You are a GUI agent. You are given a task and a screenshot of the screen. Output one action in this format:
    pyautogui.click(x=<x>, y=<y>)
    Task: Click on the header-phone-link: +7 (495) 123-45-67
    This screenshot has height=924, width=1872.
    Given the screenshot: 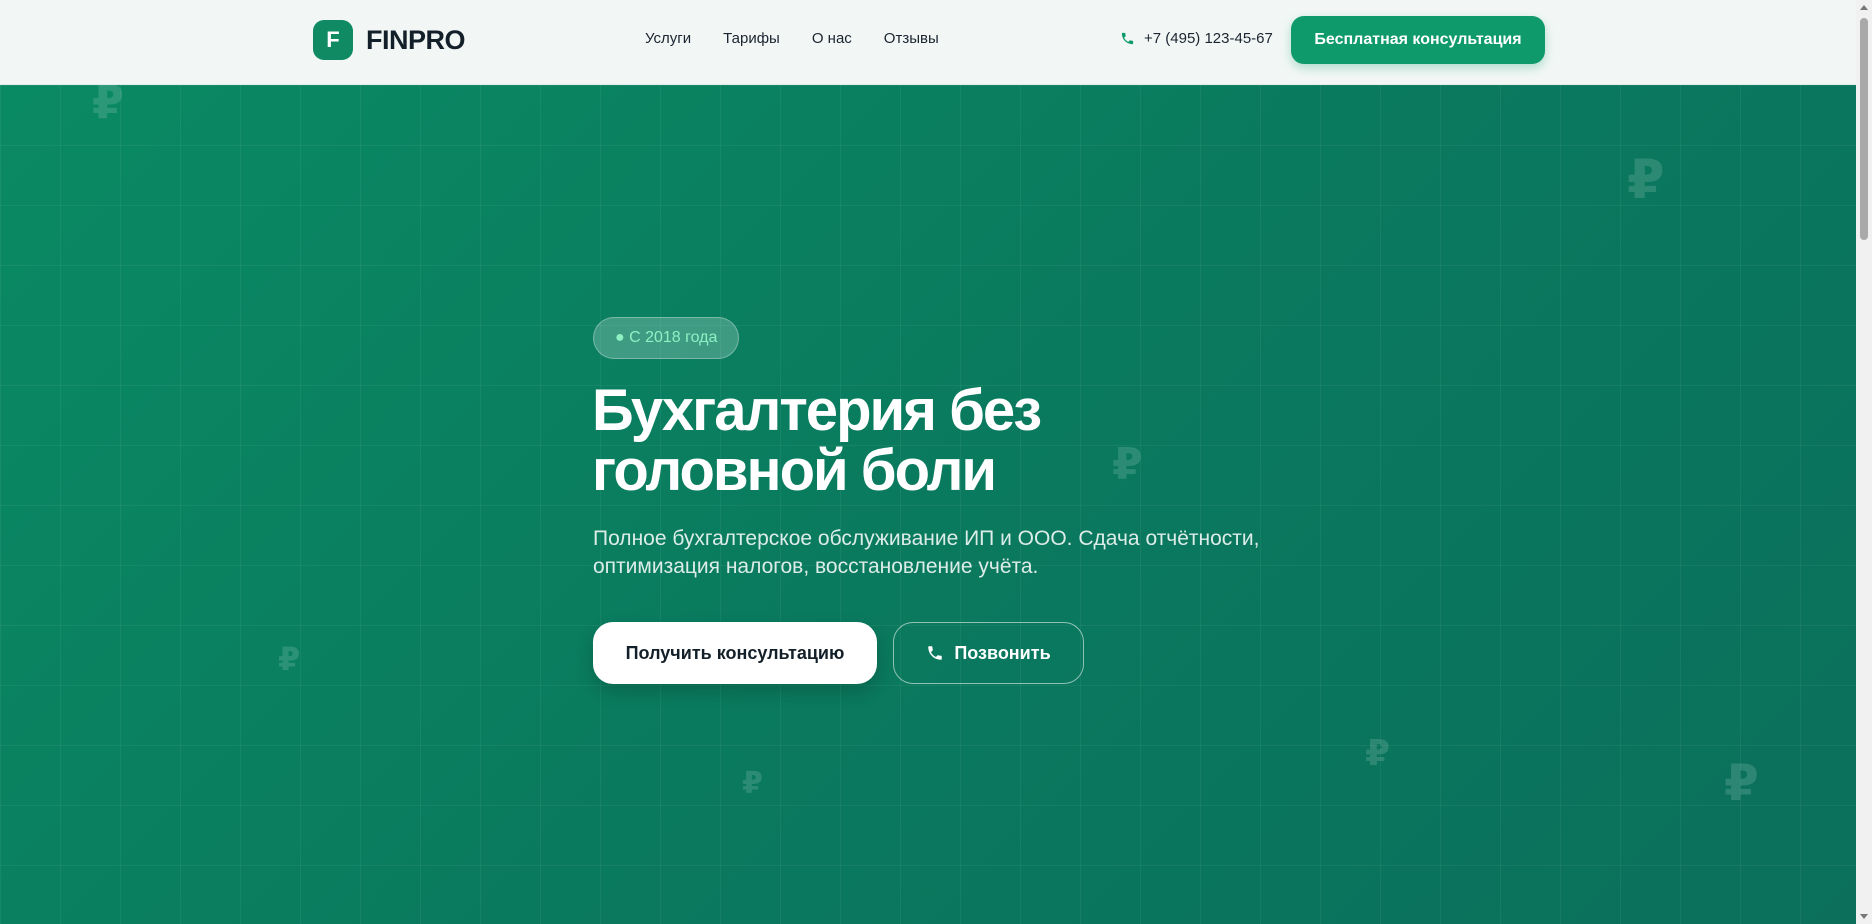 What is the action you would take?
    pyautogui.click(x=1196, y=38)
    